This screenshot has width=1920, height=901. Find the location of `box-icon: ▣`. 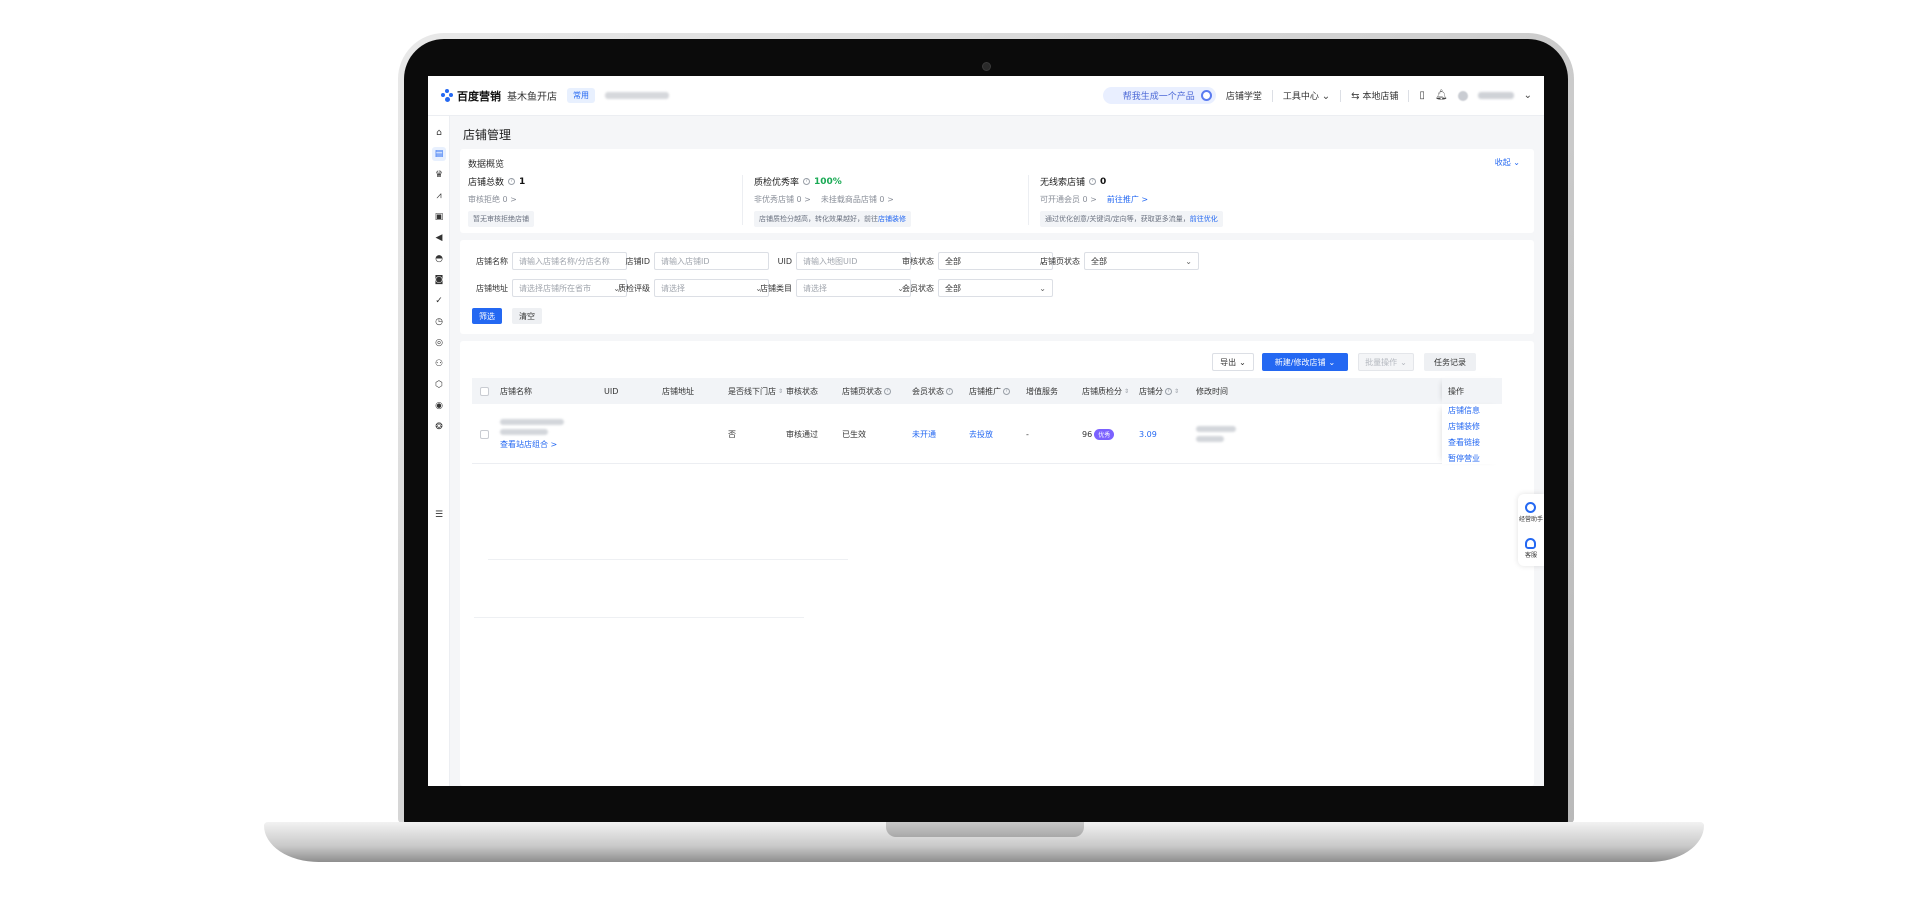

box-icon: ▣ is located at coordinates (439, 217).